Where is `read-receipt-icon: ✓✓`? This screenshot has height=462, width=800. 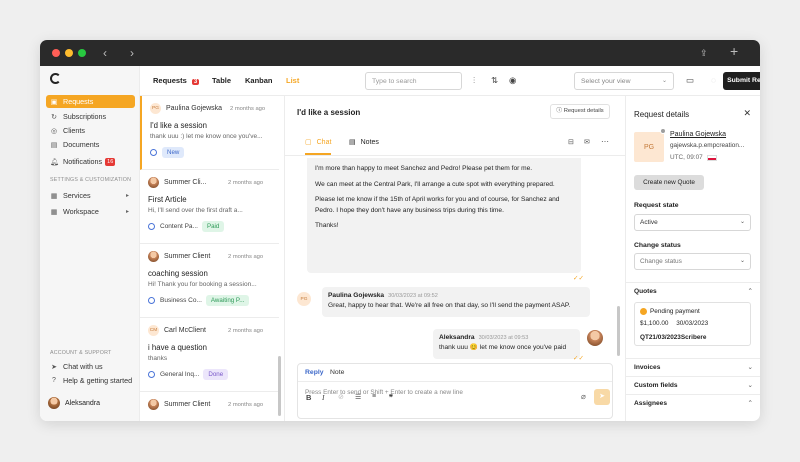
read-receipt-icon: ✓✓ is located at coordinates (578, 278).